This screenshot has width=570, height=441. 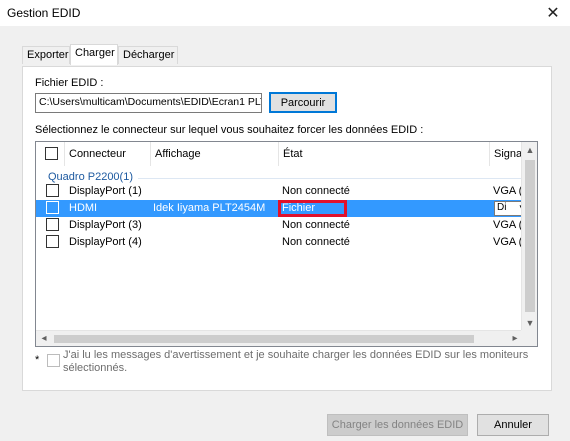 What do you see at coordinates (333, 178) in the screenshot?
I see `group-divider` at bounding box center [333, 178].